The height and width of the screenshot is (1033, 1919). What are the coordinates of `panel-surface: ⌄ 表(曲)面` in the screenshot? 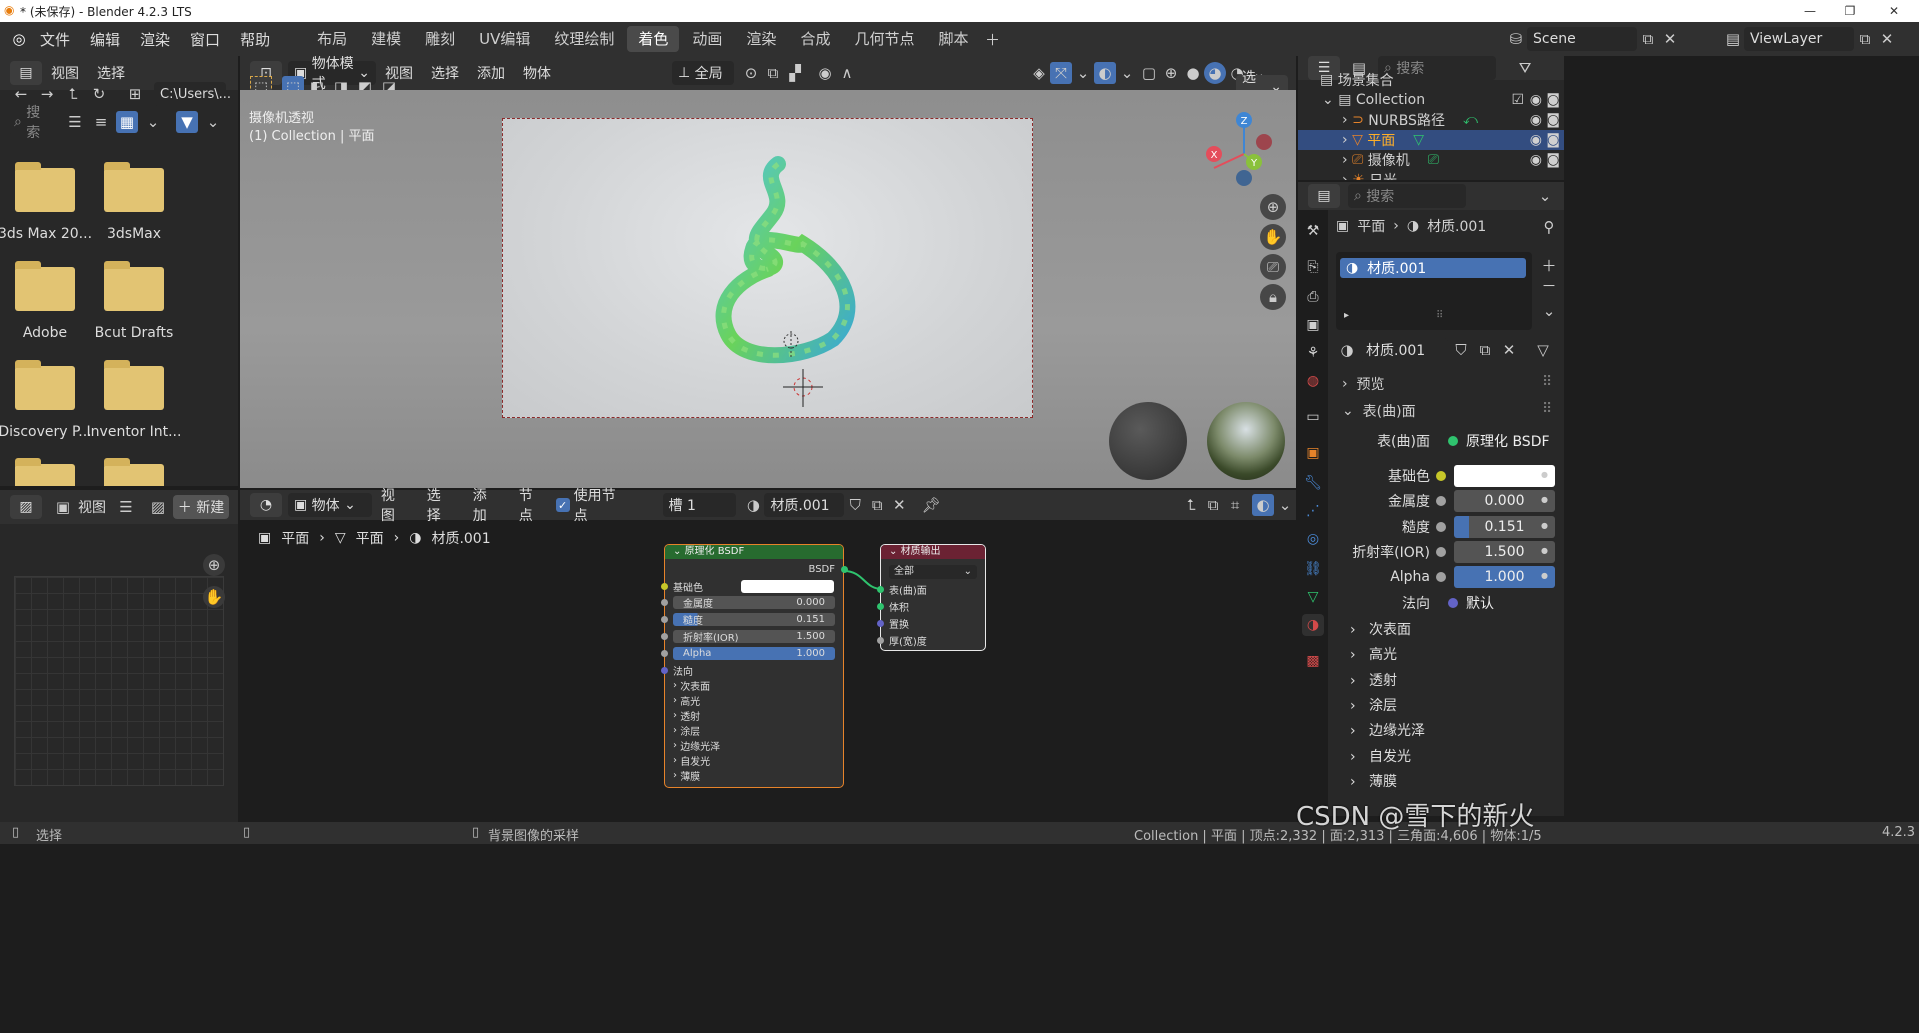 It's located at (1379, 411).